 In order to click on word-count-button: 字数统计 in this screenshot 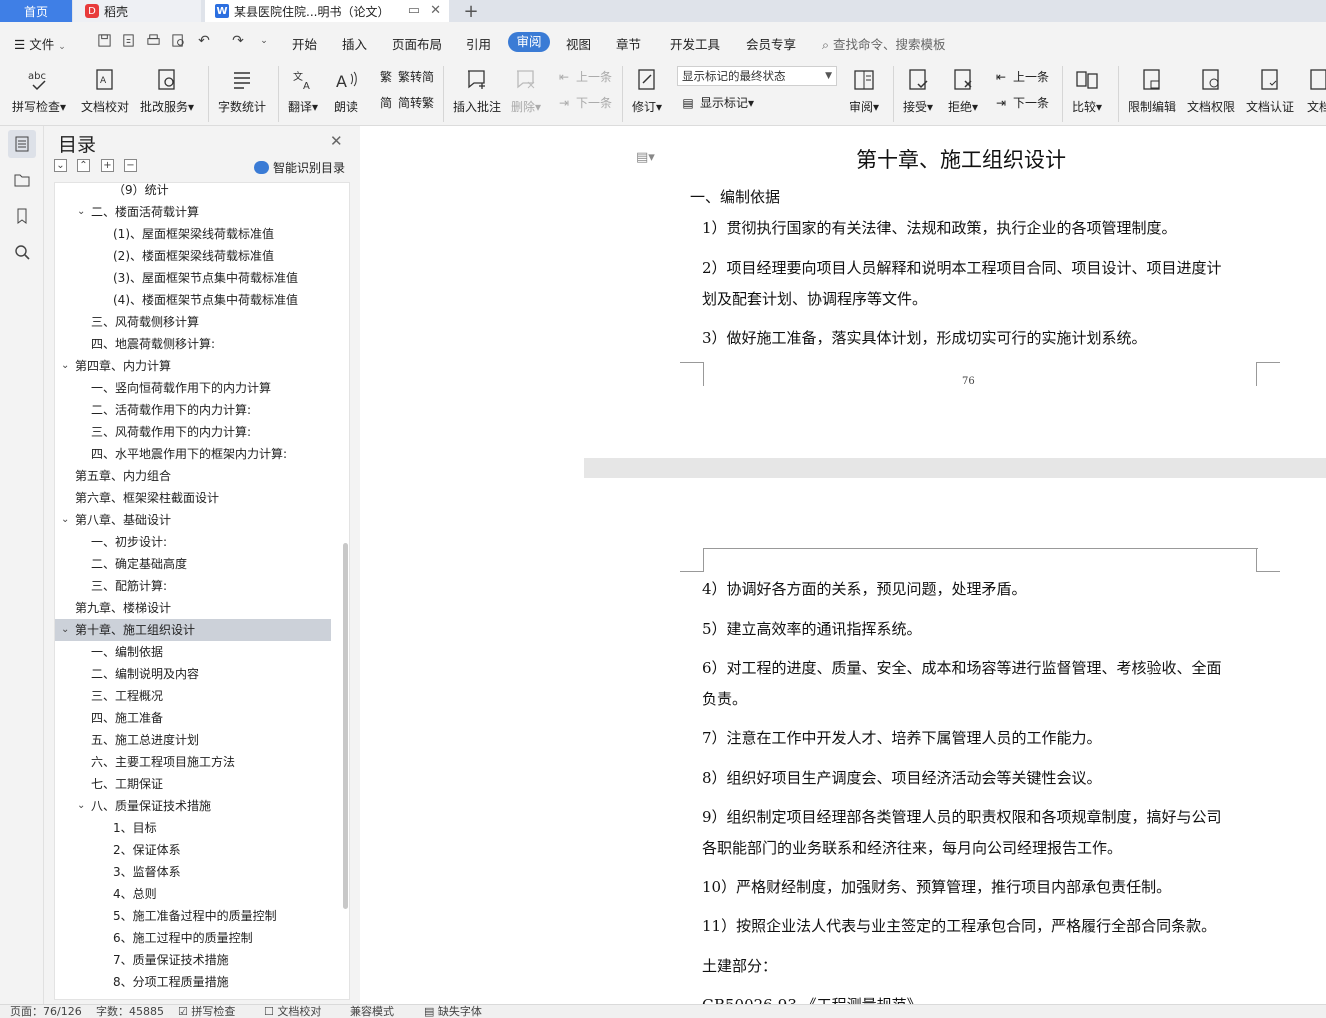, I will do `click(242, 90)`.